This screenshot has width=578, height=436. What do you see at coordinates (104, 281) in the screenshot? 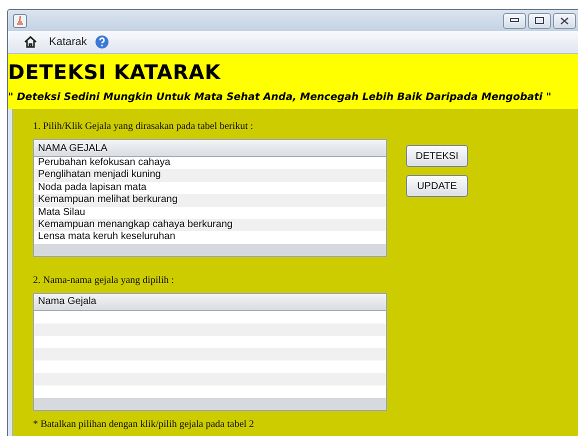
I see `step-label: 2. Nama-nama gejala yang dipilih :` at bounding box center [104, 281].